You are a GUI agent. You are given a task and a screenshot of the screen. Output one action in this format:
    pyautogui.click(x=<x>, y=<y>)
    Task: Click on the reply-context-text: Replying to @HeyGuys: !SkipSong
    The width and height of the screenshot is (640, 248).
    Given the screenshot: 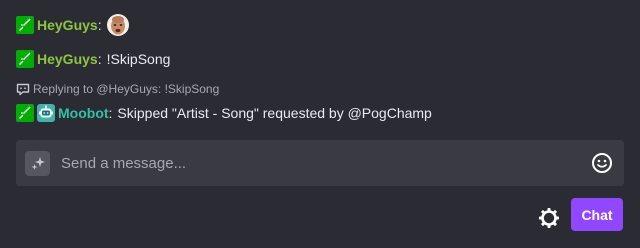 What is the action you would take?
    pyautogui.click(x=126, y=89)
    